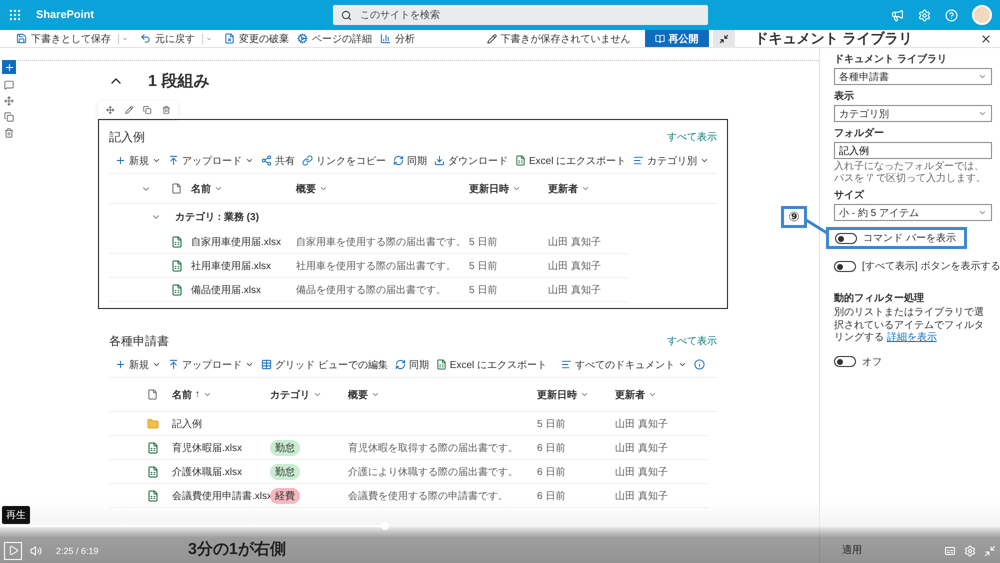 The height and width of the screenshot is (563, 1000). What do you see at coordinates (982, 15) in the screenshot?
I see `avatar` at bounding box center [982, 15].